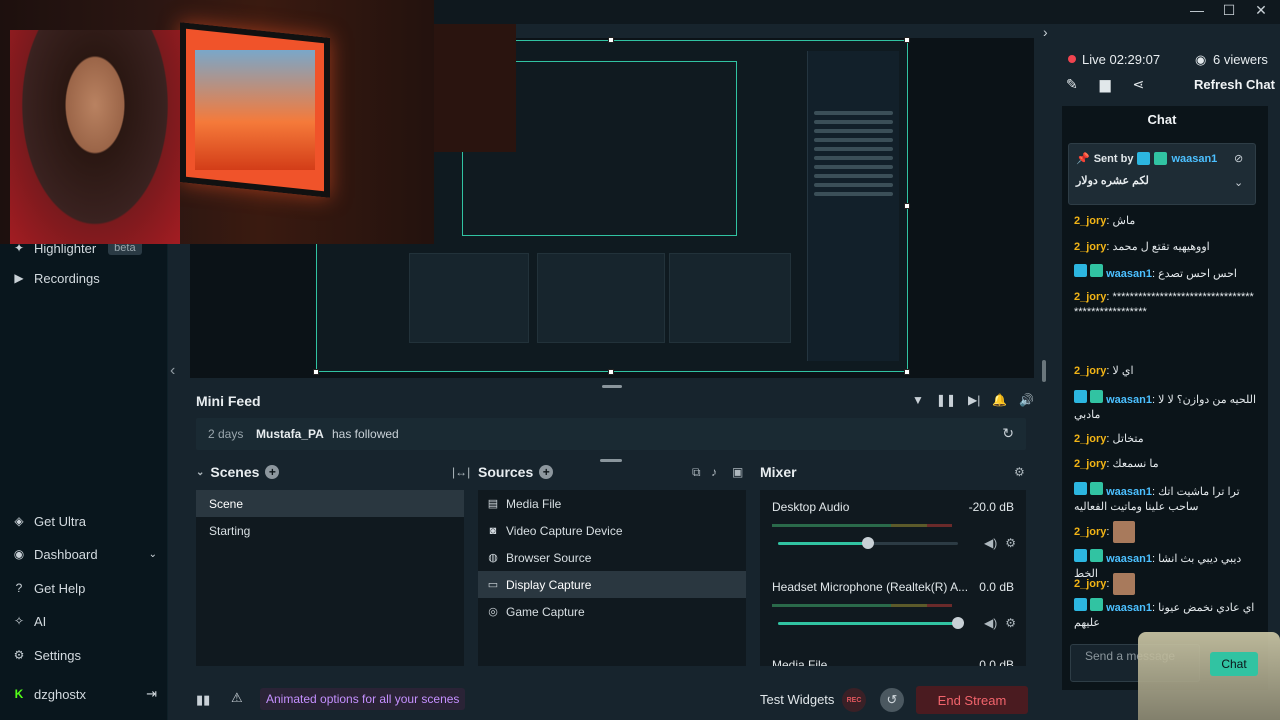  What do you see at coordinates (612, 530) in the screenshot?
I see `source-item: ◙ Video Capture Device` at bounding box center [612, 530].